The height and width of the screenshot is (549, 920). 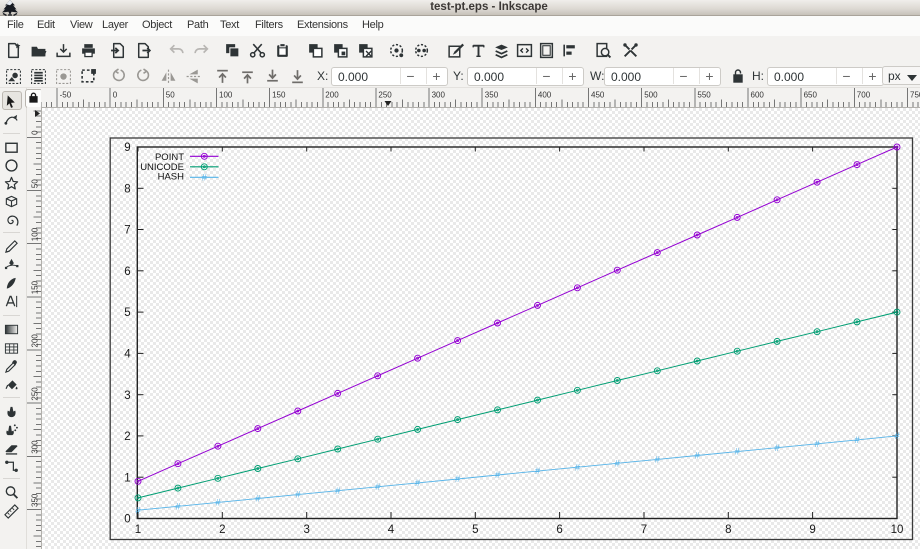 What do you see at coordinates (171, 177) in the screenshot?
I see `svg-text: HASH` at bounding box center [171, 177].